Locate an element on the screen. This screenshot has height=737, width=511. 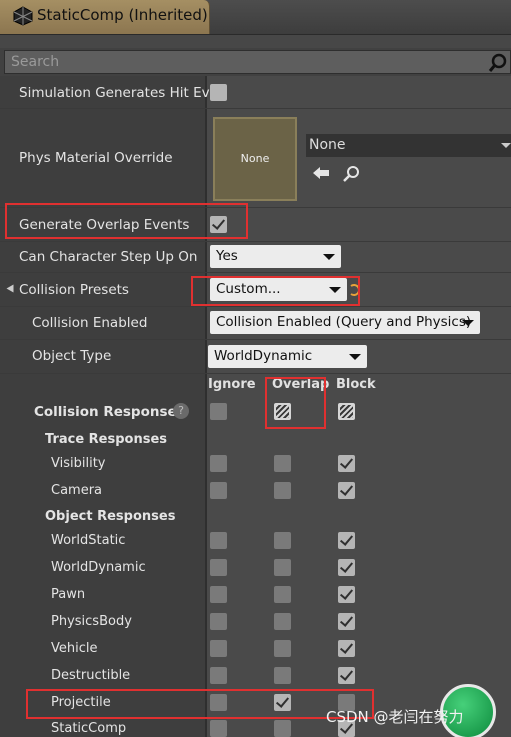
use-selected-arrow-icon is located at coordinates (321, 173).